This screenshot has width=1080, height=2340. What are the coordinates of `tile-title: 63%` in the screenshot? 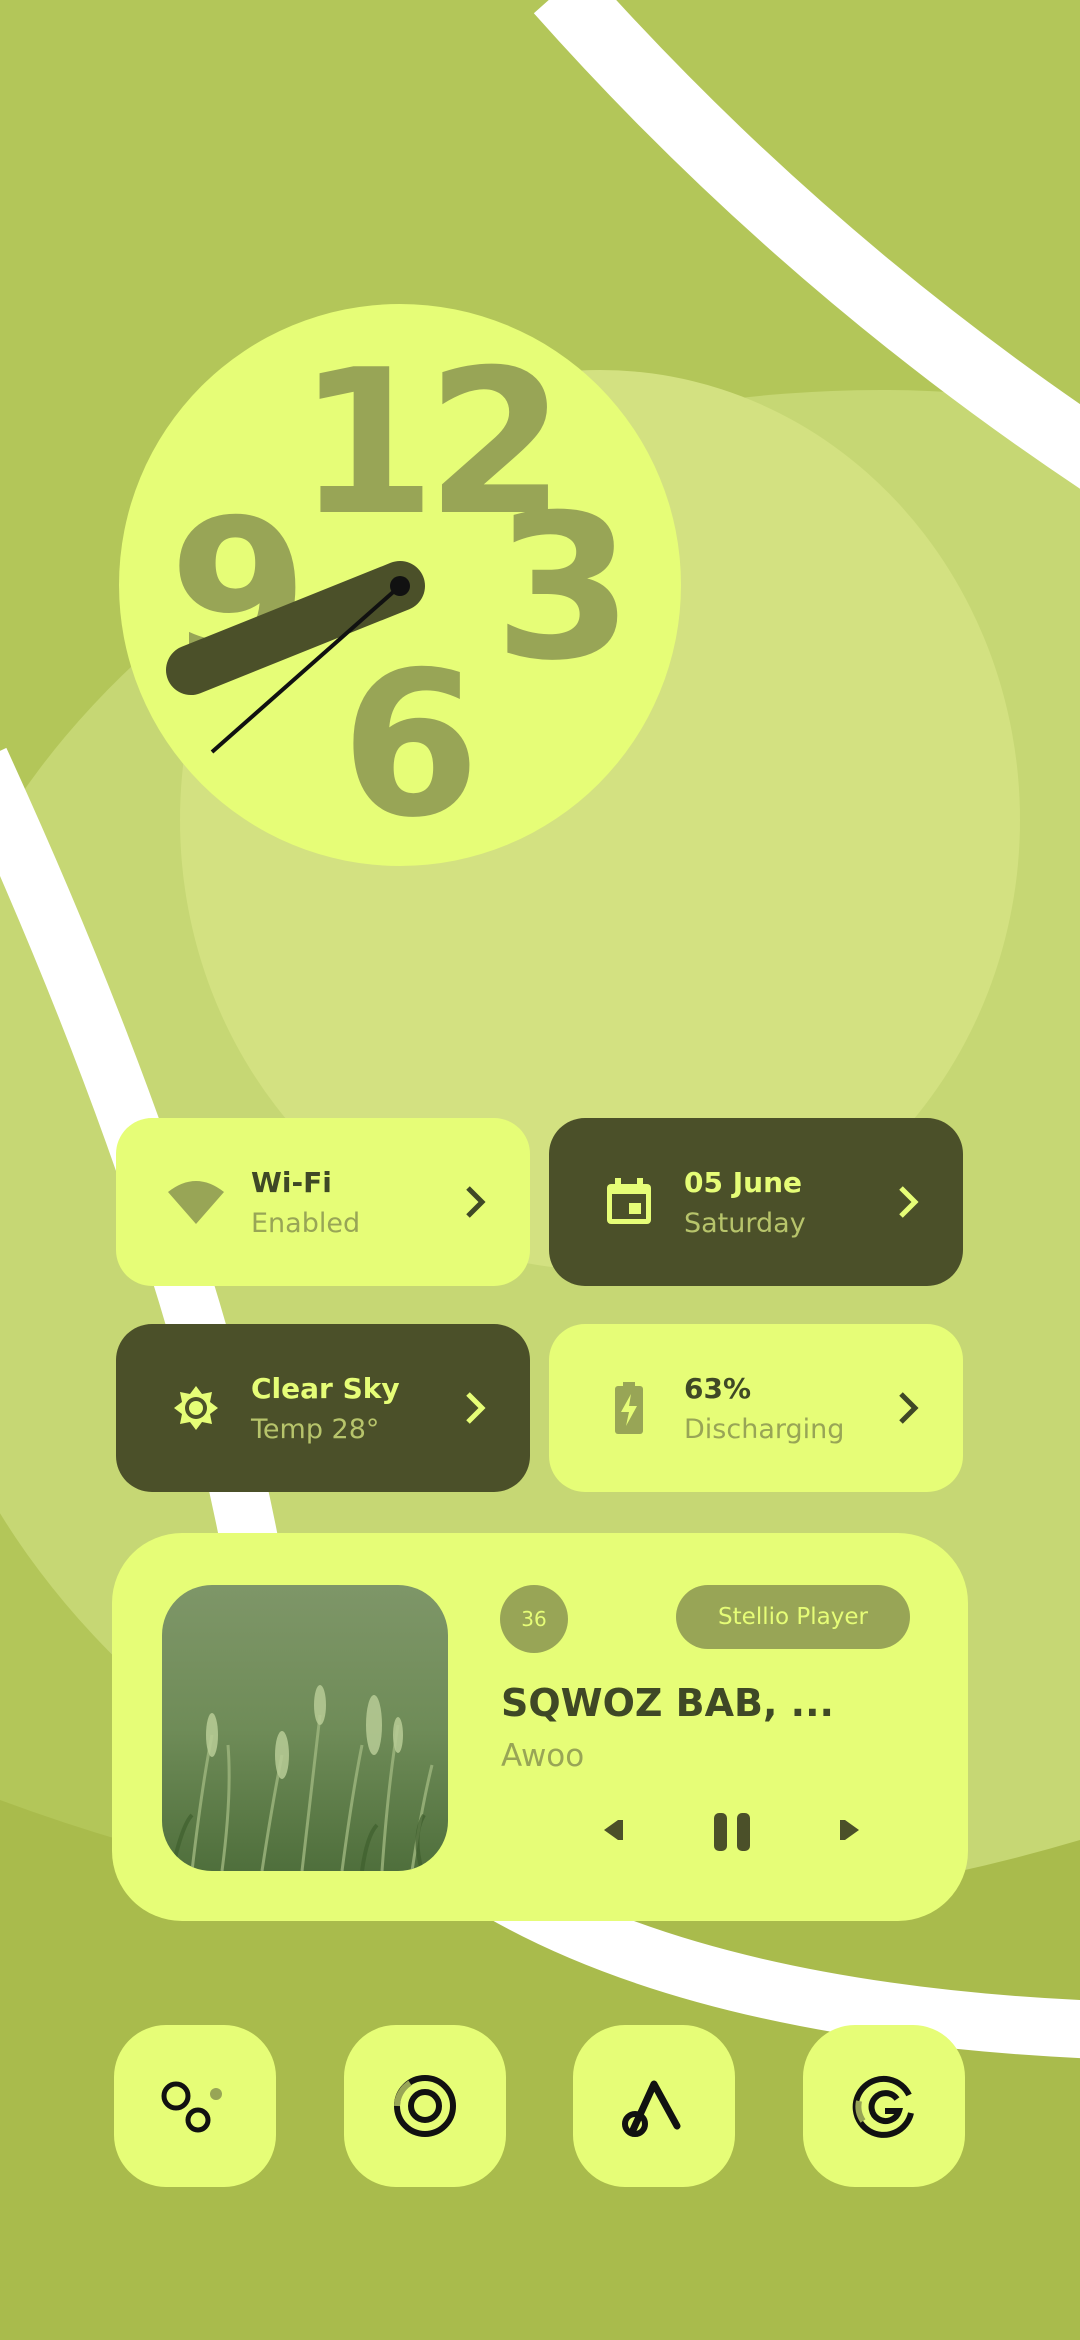 It's located at (718, 1388).